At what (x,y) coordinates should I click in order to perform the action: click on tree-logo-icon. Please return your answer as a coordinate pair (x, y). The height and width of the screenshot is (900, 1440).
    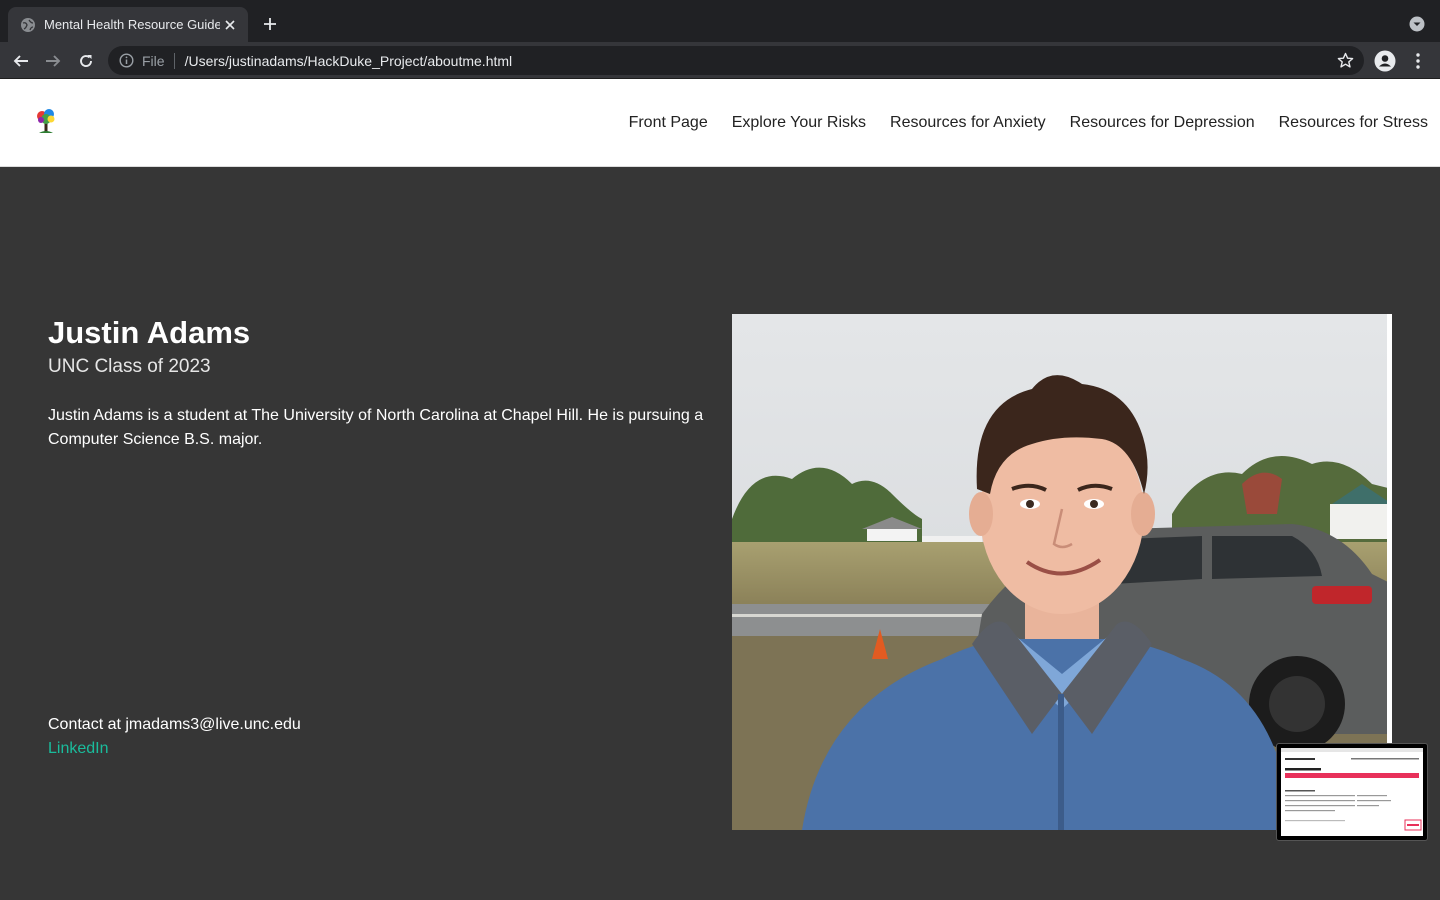
    Looking at the image, I should click on (46, 121).